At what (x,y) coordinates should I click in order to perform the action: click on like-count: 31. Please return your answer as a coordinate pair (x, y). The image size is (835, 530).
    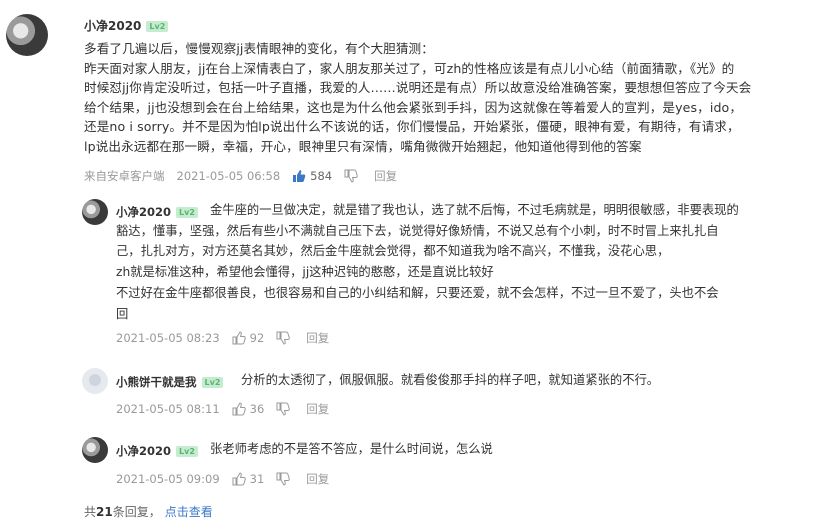
    Looking at the image, I should click on (257, 479).